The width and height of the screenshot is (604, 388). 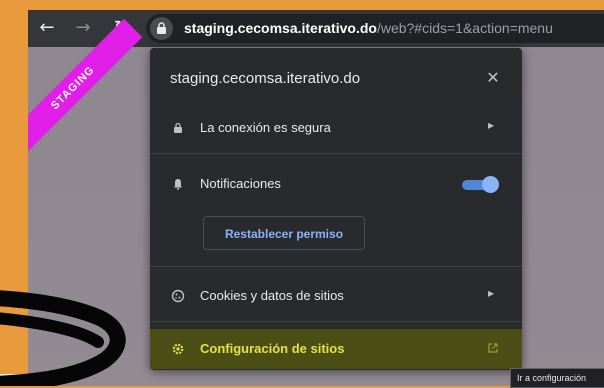 What do you see at coordinates (240, 183) in the screenshot?
I see `notifications-label: Notificaciones` at bounding box center [240, 183].